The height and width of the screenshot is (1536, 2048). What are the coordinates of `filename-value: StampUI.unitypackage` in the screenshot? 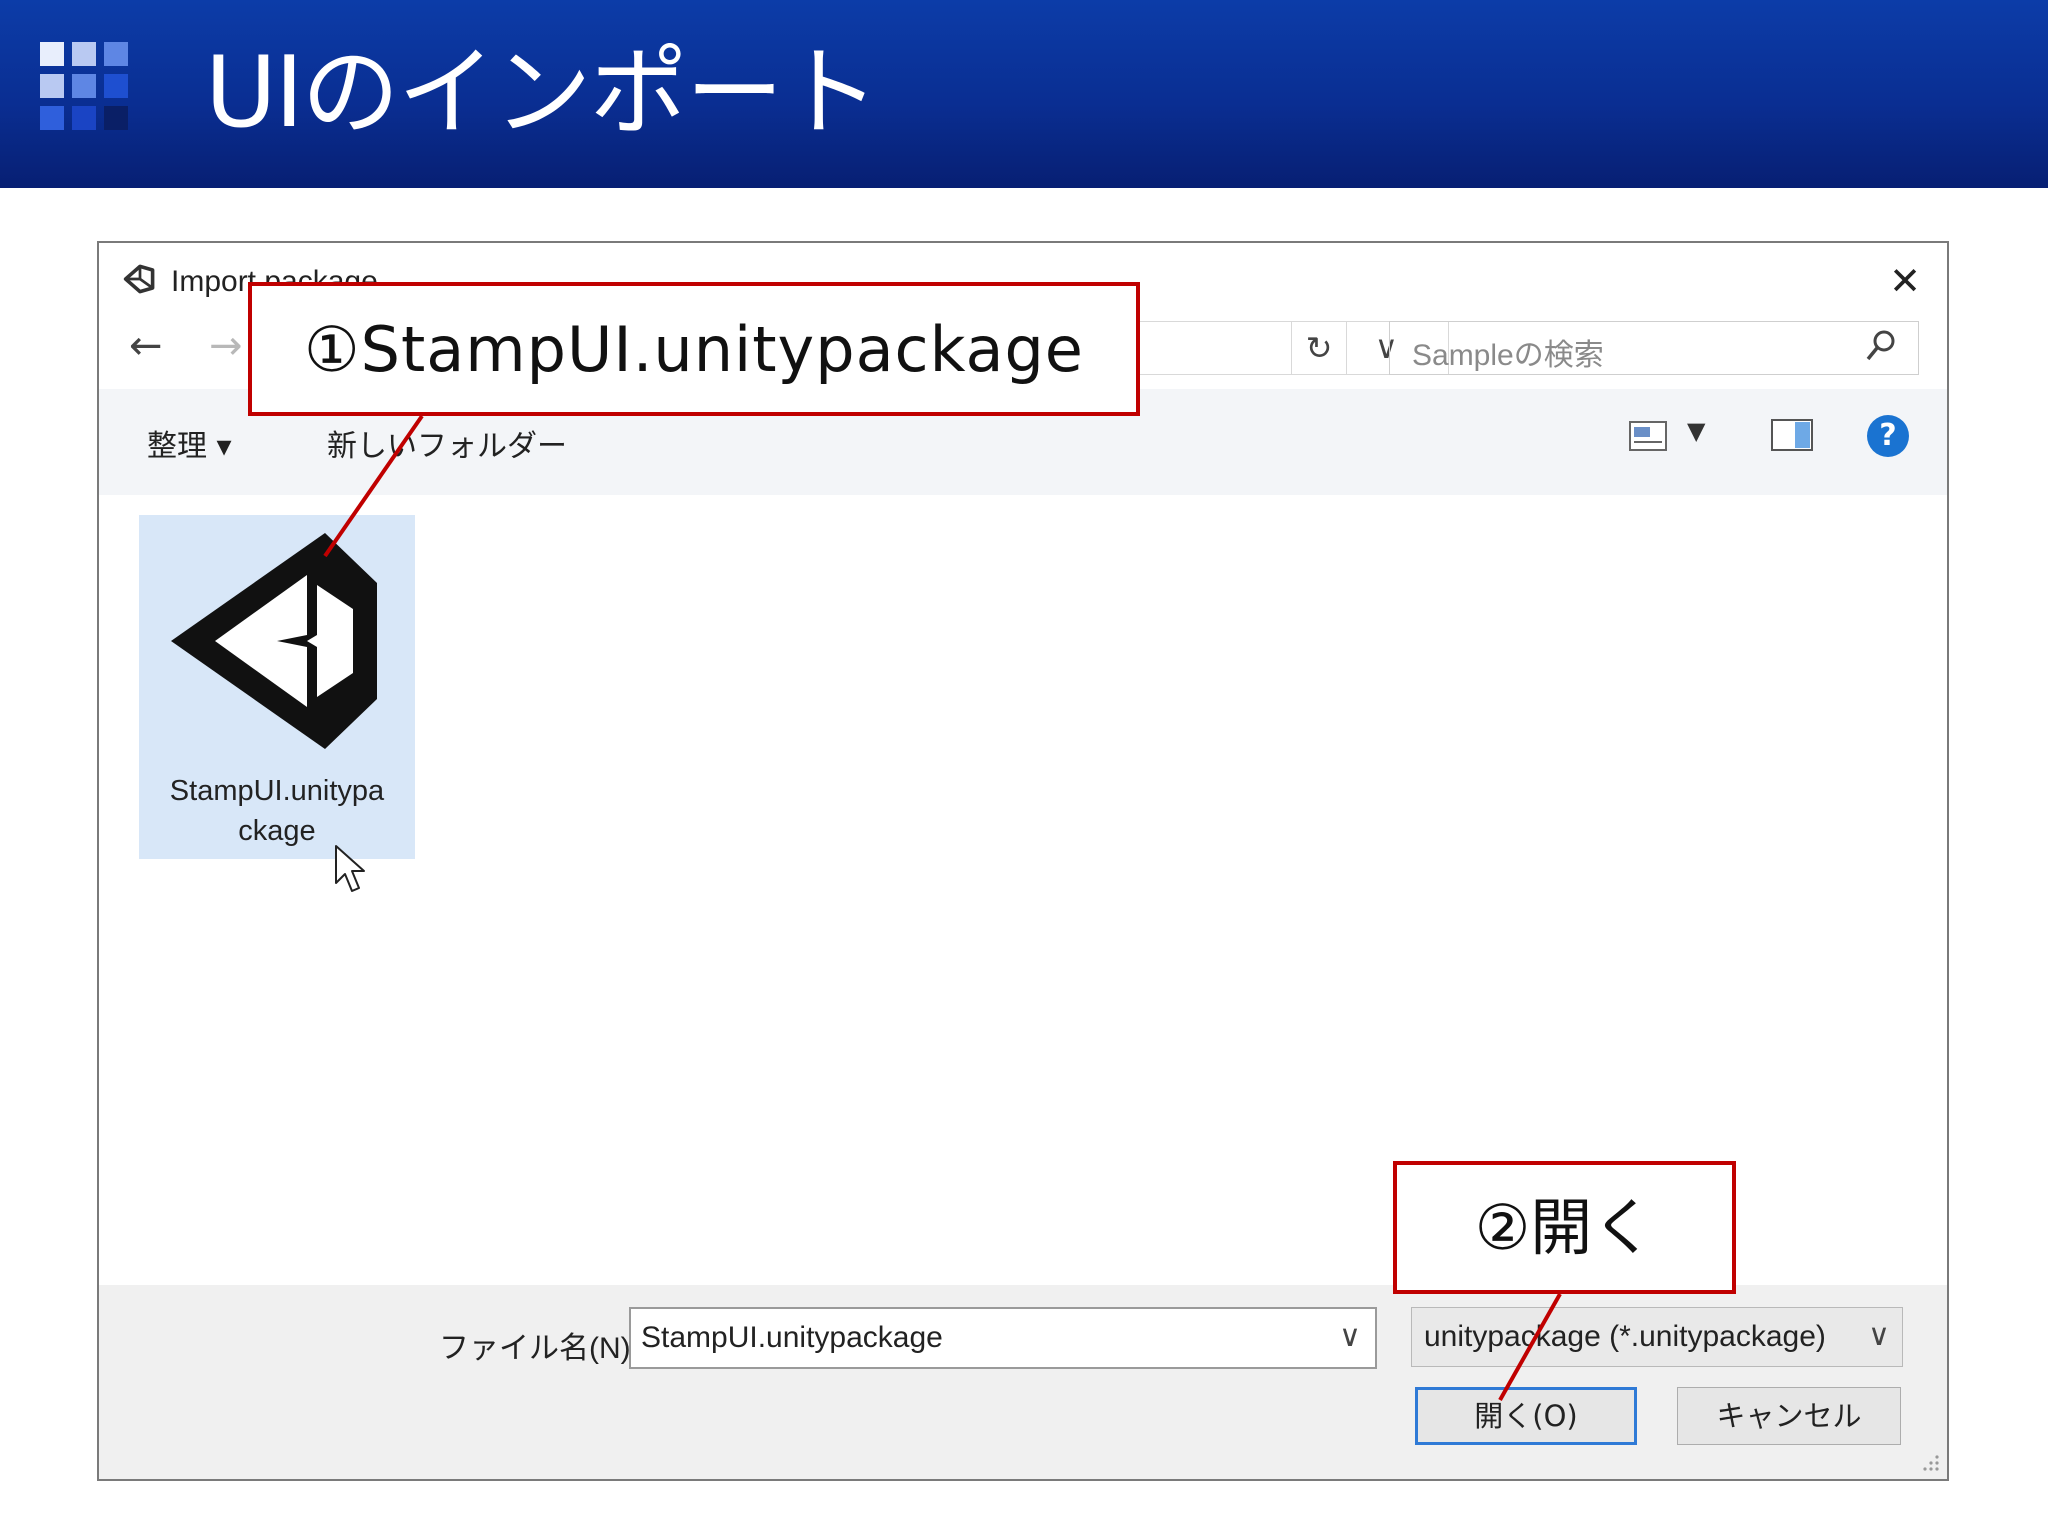 It's located at (792, 1337).